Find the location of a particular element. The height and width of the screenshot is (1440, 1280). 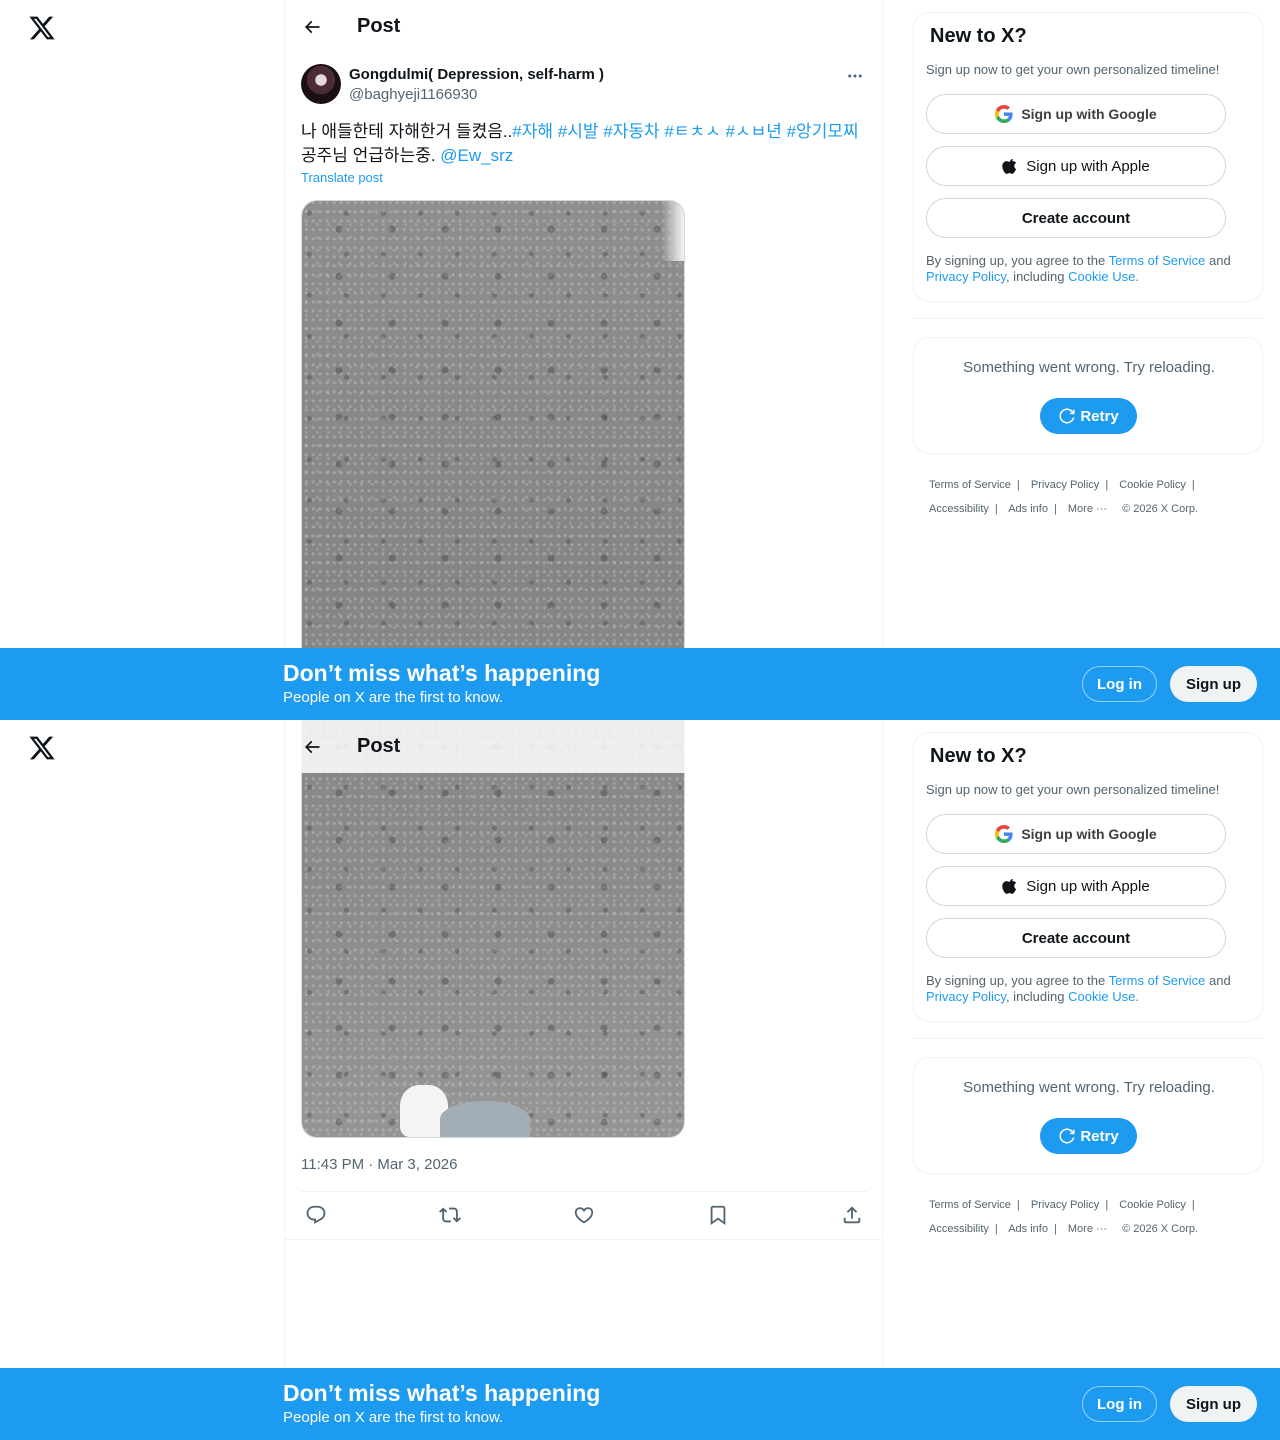

repost-button is located at coordinates (450, 1215).